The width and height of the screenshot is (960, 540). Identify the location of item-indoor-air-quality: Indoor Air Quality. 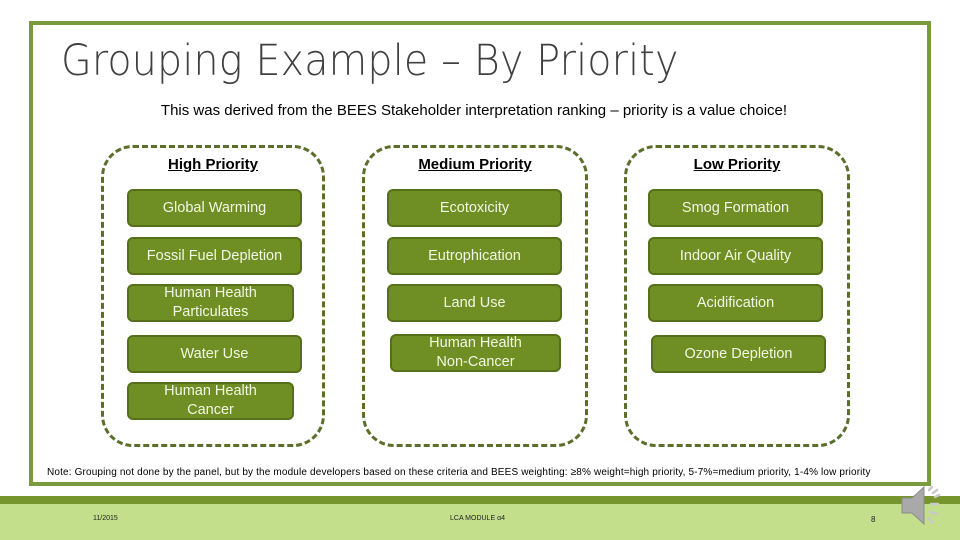
(735, 256).